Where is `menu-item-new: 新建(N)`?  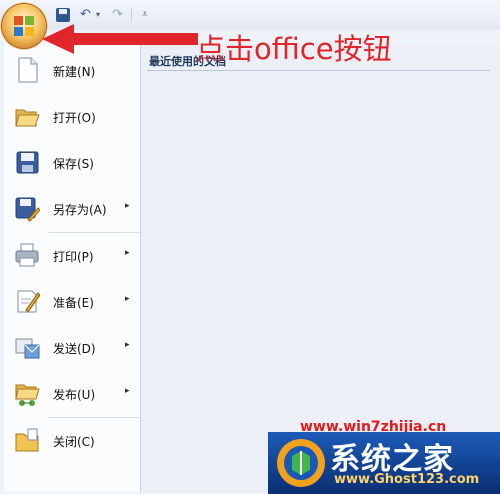 menu-item-new: 新建(N) is located at coordinates (72, 70).